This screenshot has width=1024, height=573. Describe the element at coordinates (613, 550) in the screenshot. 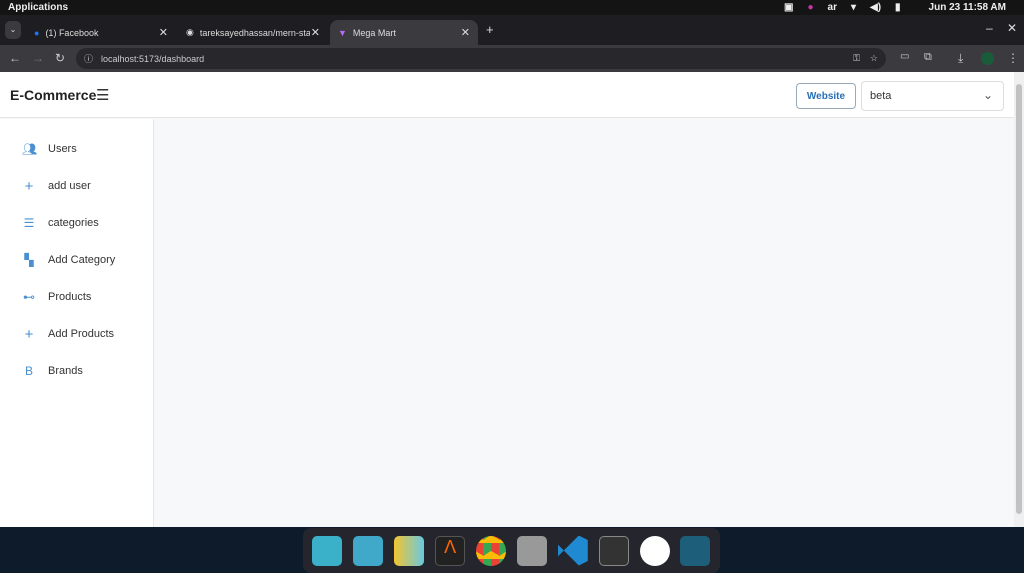

I see `dock-terminal-icon` at that location.